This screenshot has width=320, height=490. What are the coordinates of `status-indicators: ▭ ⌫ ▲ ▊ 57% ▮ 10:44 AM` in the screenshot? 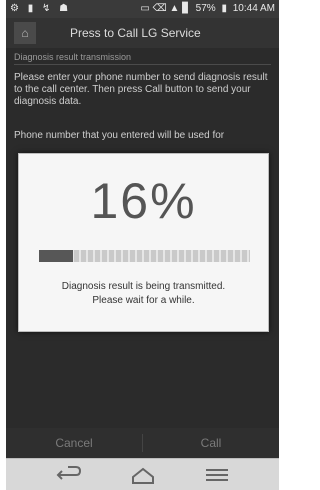 It's located at (206, 9).